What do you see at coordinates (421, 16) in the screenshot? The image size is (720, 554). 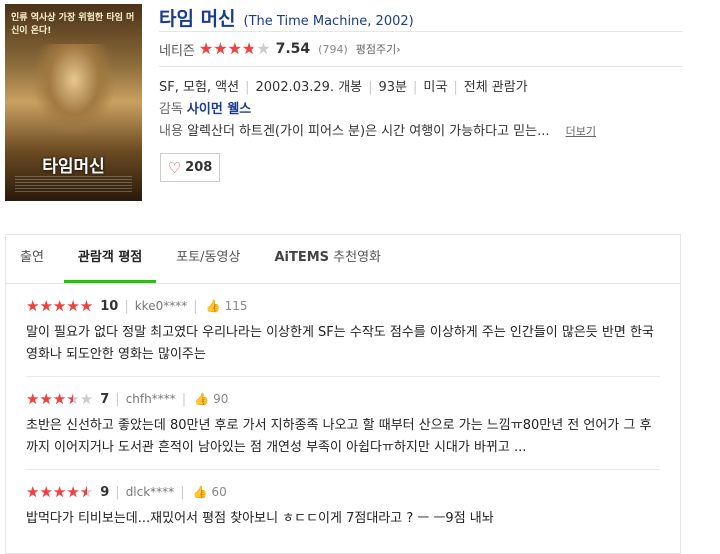 I see `title-row: 타임 머신 (The Time Machine, 2002)` at bounding box center [421, 16].